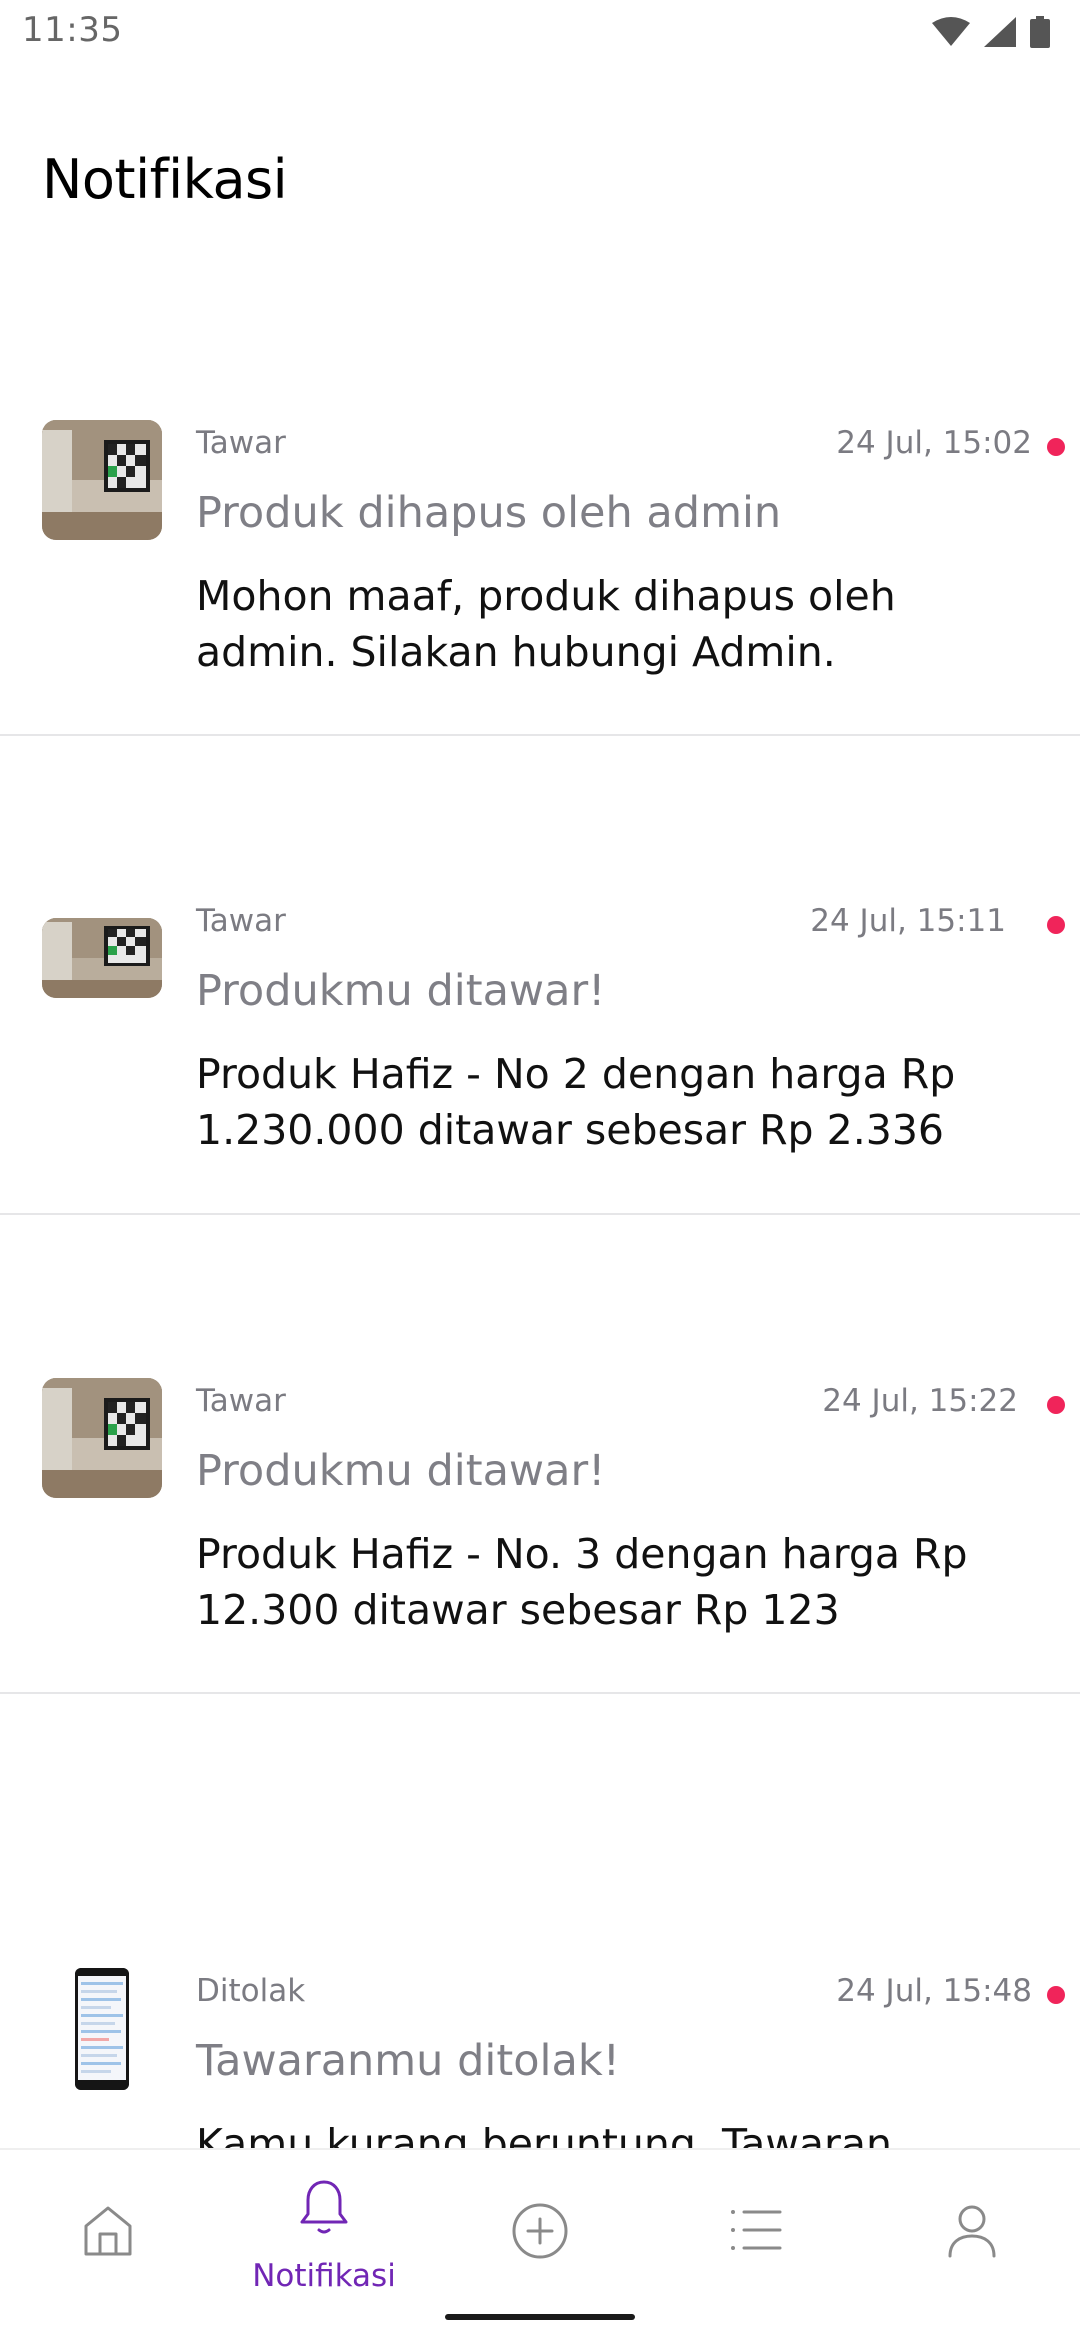 This screenshot has height=2340, width=1080. I want to click on nav-notifikasi: Notifikasi, so click(324, 2225).